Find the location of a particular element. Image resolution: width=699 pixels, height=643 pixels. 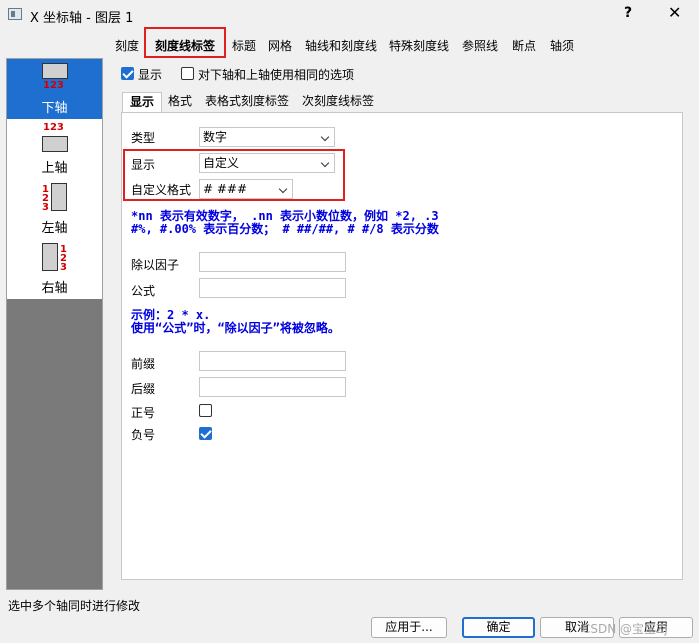

divide-factor-input is located at coordinates (272, 262).